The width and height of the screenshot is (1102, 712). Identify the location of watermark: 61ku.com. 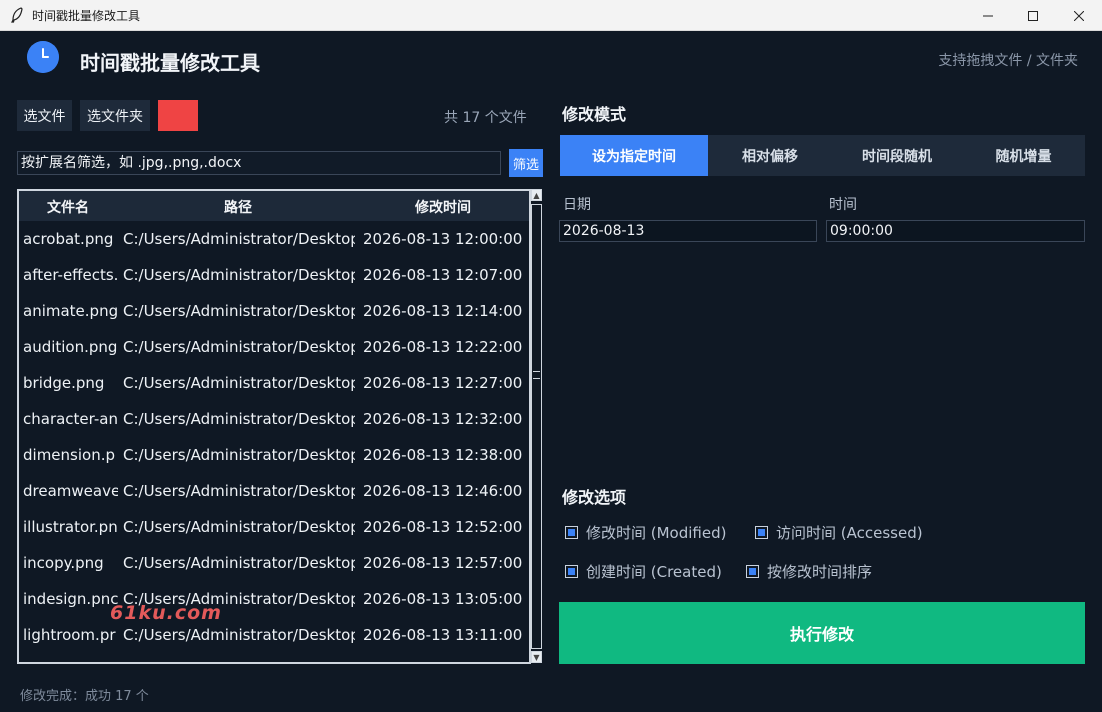
(166, 613).